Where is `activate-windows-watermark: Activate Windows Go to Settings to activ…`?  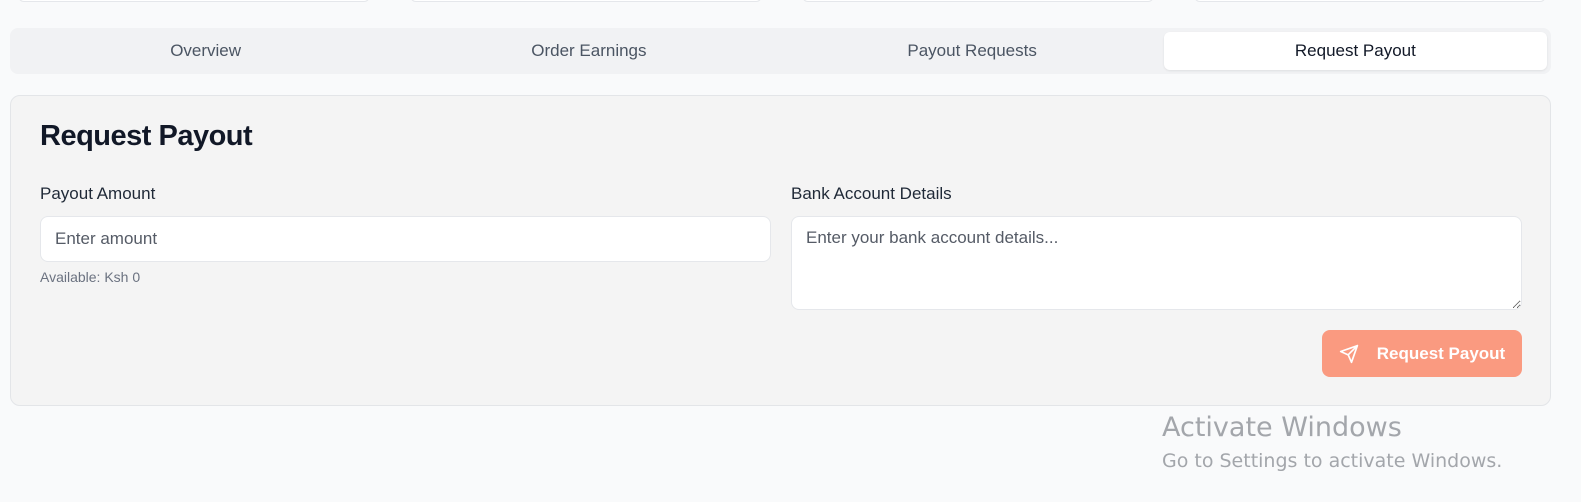
activate-windows-watermark: Activate Windows Go to Settings to activ… is located at coordinates (1332, 443).